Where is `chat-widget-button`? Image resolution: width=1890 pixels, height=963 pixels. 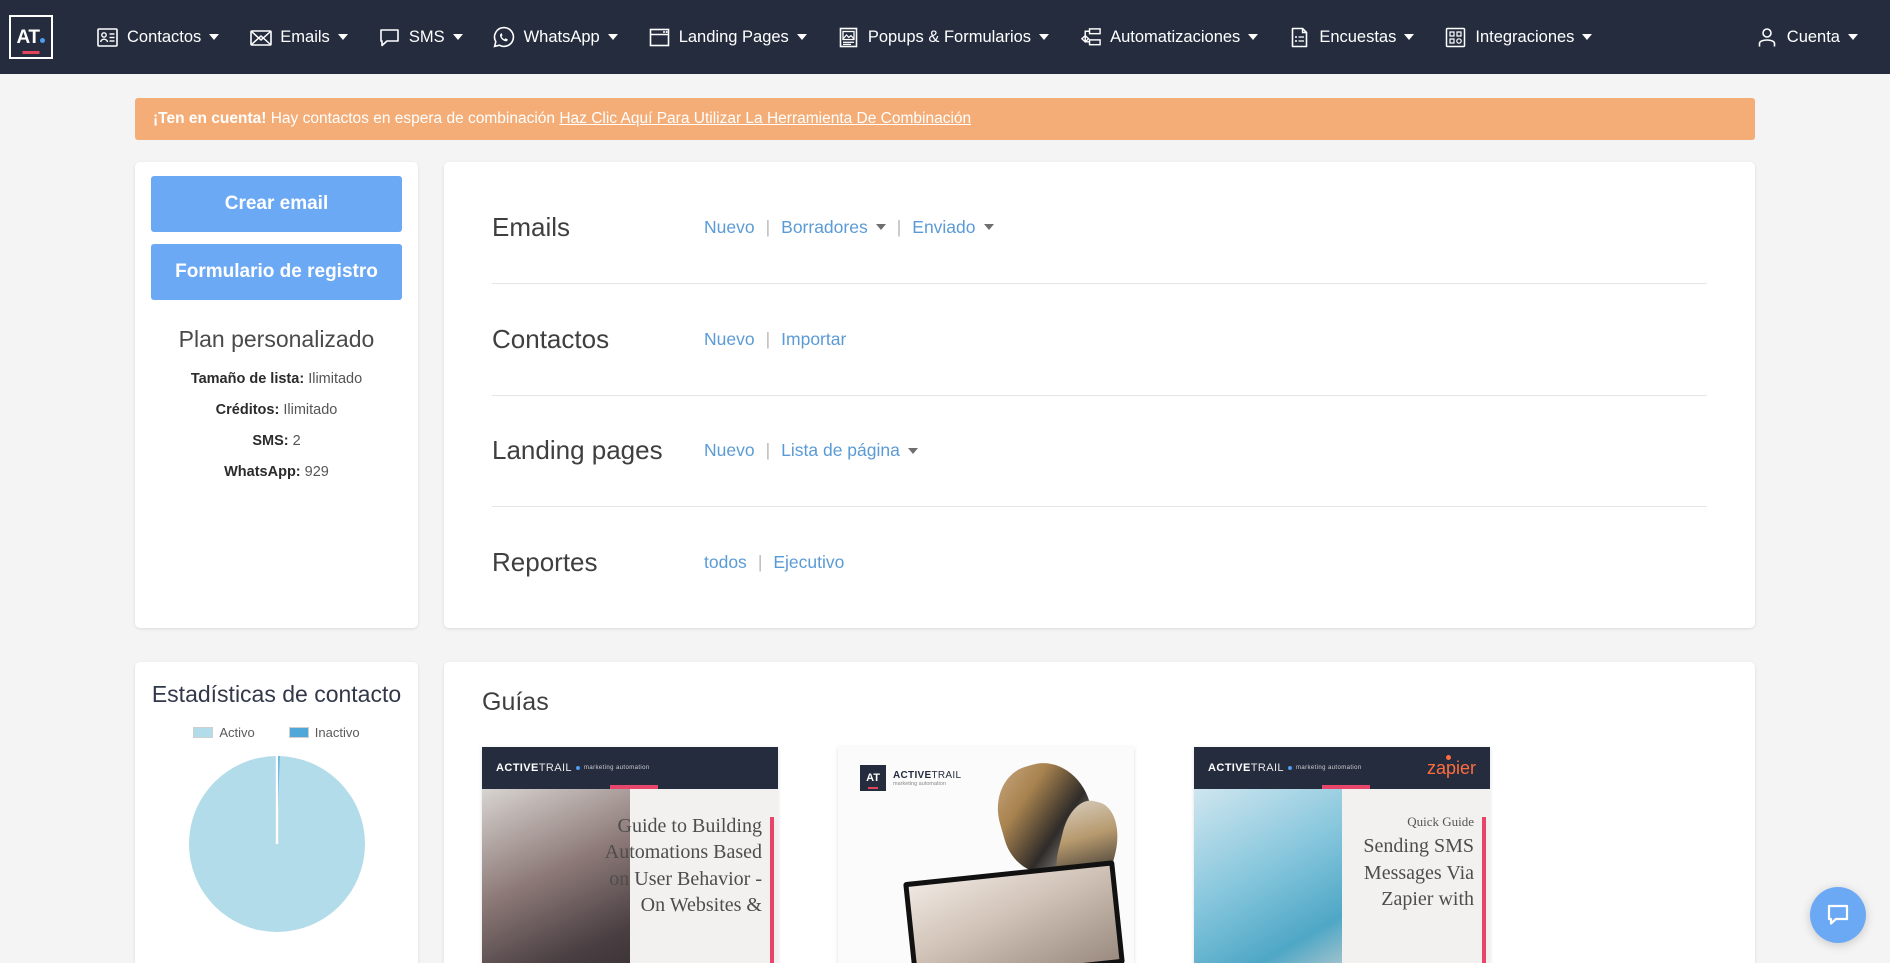 chat-widget-button is located at coordinates (1838, 915).